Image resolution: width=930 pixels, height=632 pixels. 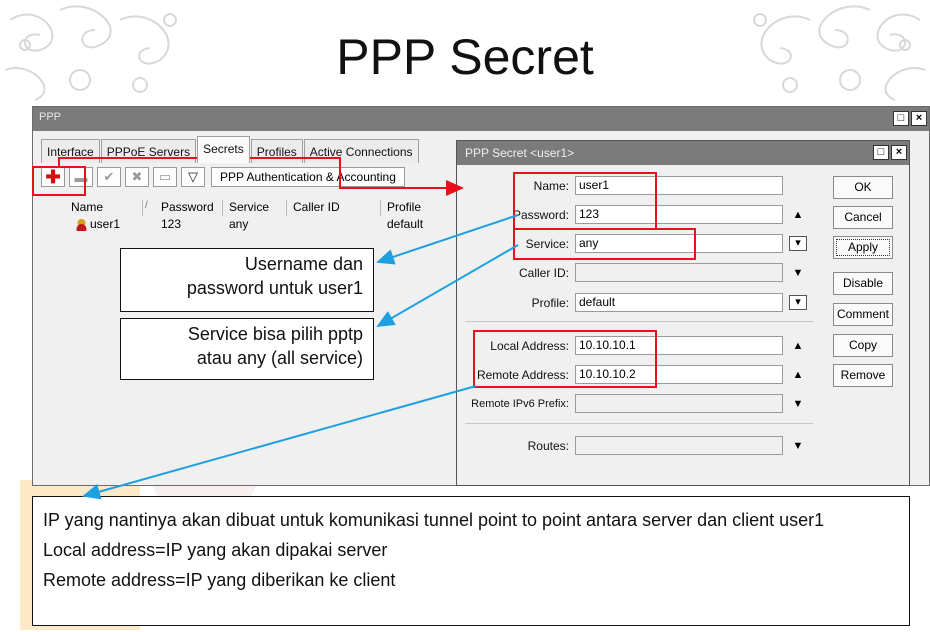 What do you see at coordinates (223, 149) in the screenshot?
I see `tab-secrets: Secrets` at bounding box center [223, 149].